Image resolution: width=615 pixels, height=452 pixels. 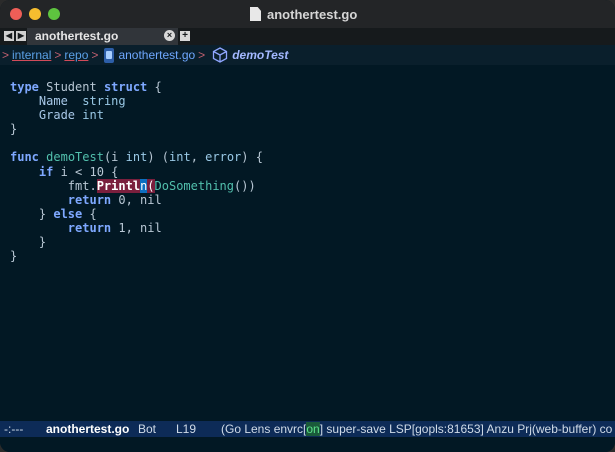 What do you see at coordinates (71, 87) in the screenshot?
I see `code-token: Student` at bounding box center [71, 87].